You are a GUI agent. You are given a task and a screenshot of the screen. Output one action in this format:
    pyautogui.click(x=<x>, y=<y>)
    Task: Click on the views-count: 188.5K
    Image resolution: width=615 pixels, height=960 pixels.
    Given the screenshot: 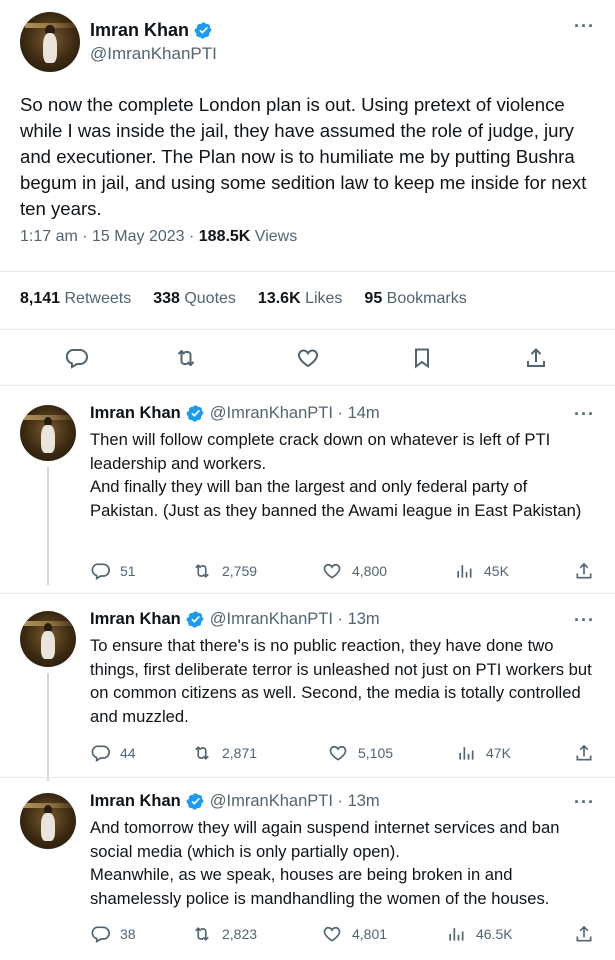 What is the action you would take?
    pyautogui.click(x=224, y=236)
    